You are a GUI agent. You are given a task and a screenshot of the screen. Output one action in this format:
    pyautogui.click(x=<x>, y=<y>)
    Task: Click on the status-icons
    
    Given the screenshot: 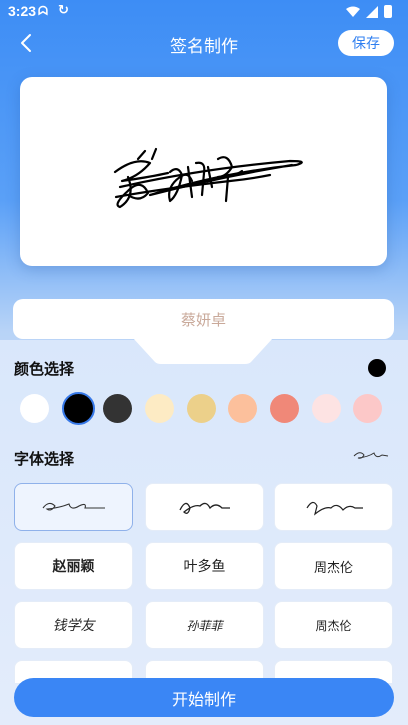 What is the action you would take?
    pyautogui.click(x=369, y=11)
    